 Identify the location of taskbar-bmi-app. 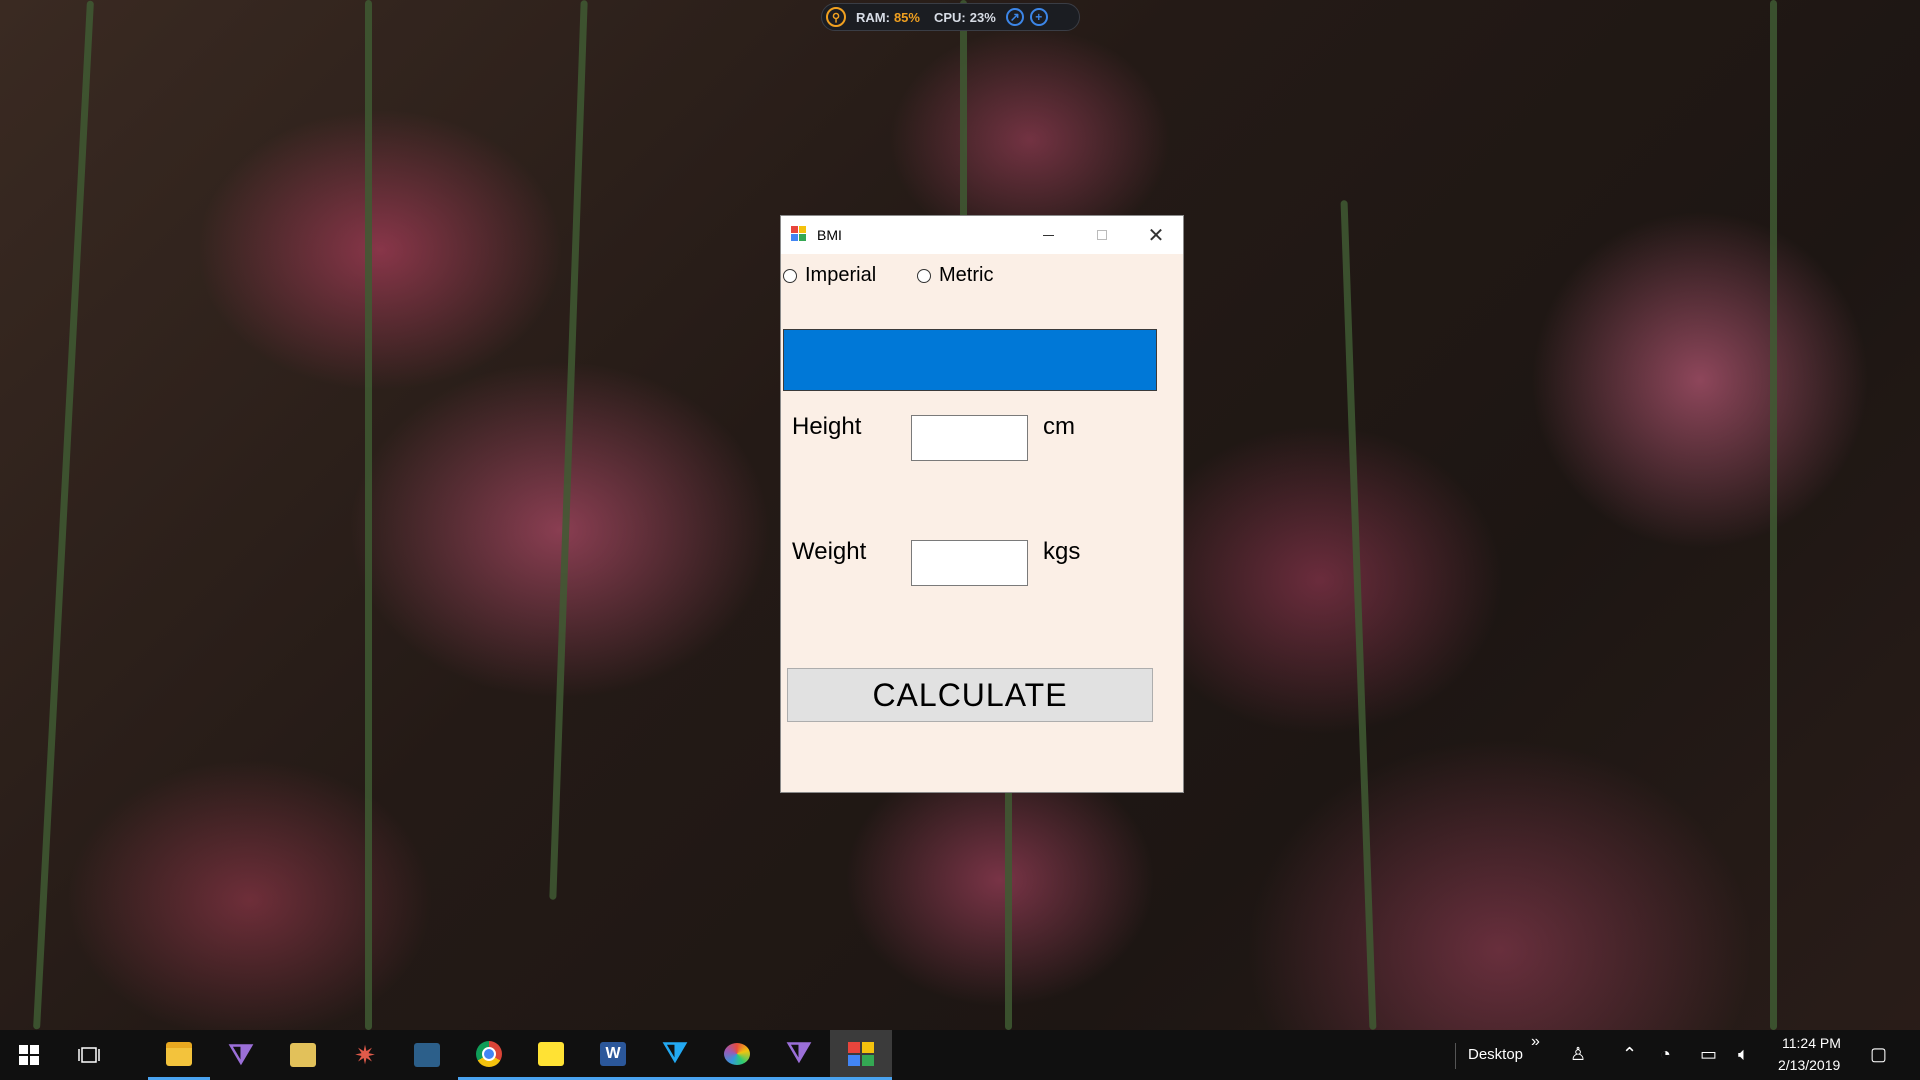
(861, 1055).